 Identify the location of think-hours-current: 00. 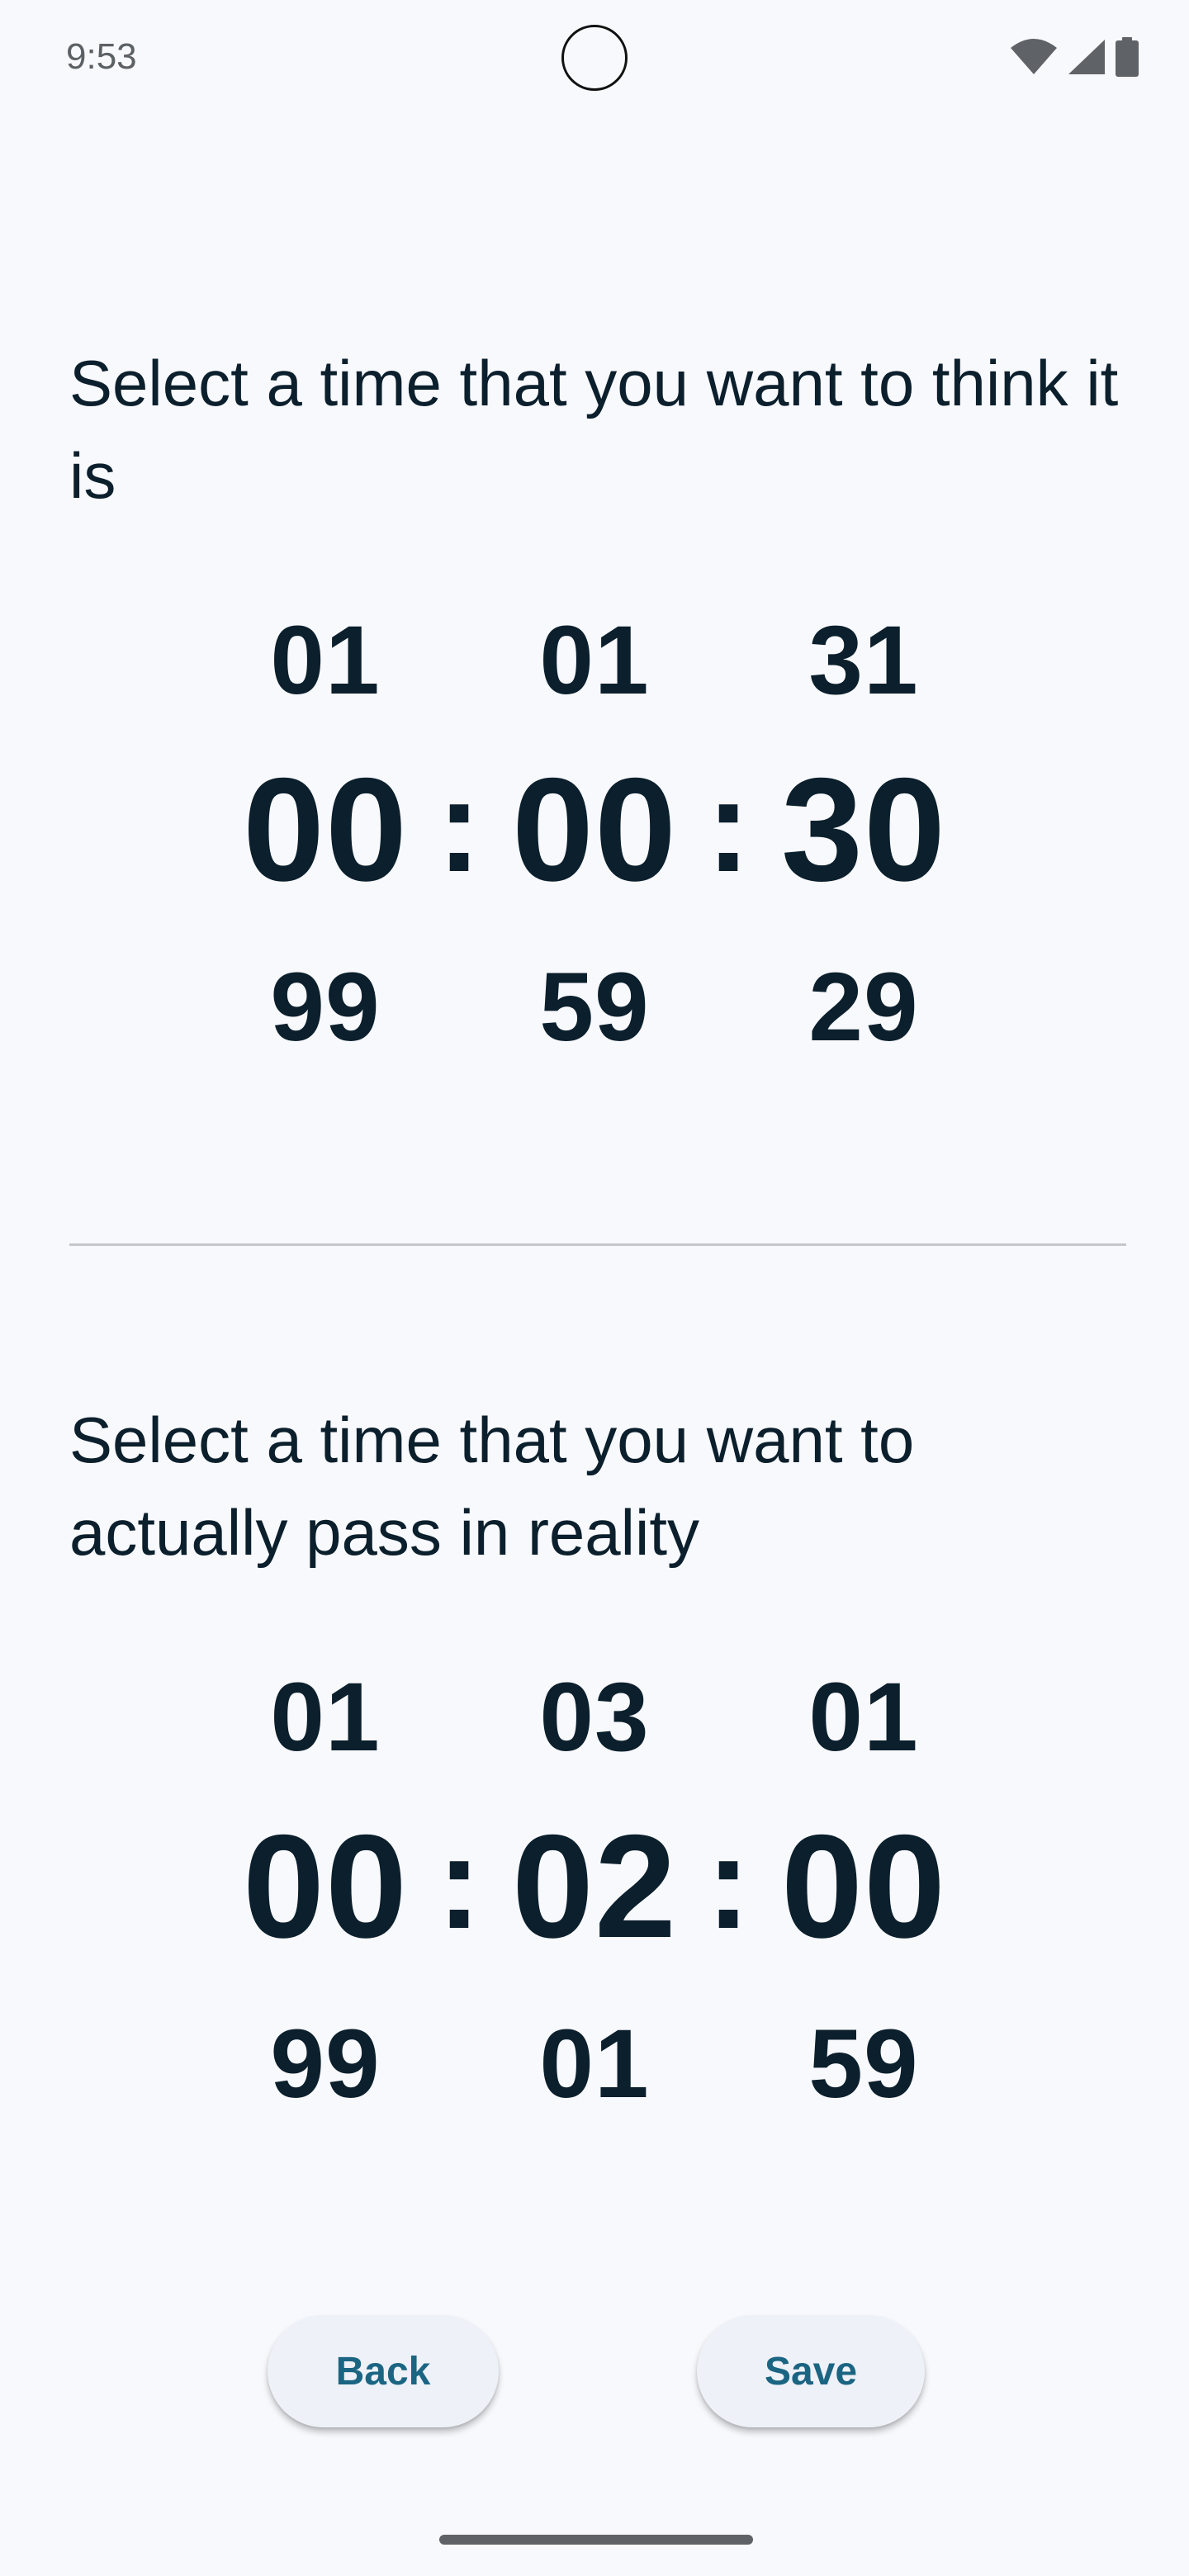
(325, 829).